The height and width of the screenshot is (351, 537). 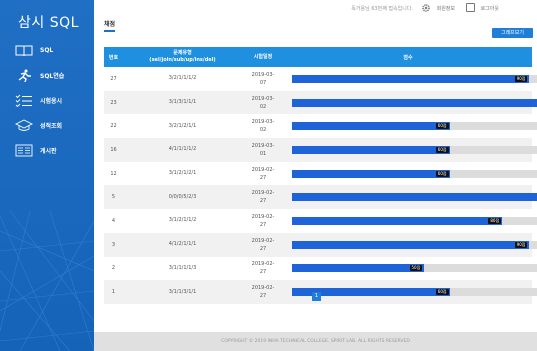 What do you see at coordinates (113, 149) in the screenshot?
I see `cell-num: 16` at bounding box center [113, 149].